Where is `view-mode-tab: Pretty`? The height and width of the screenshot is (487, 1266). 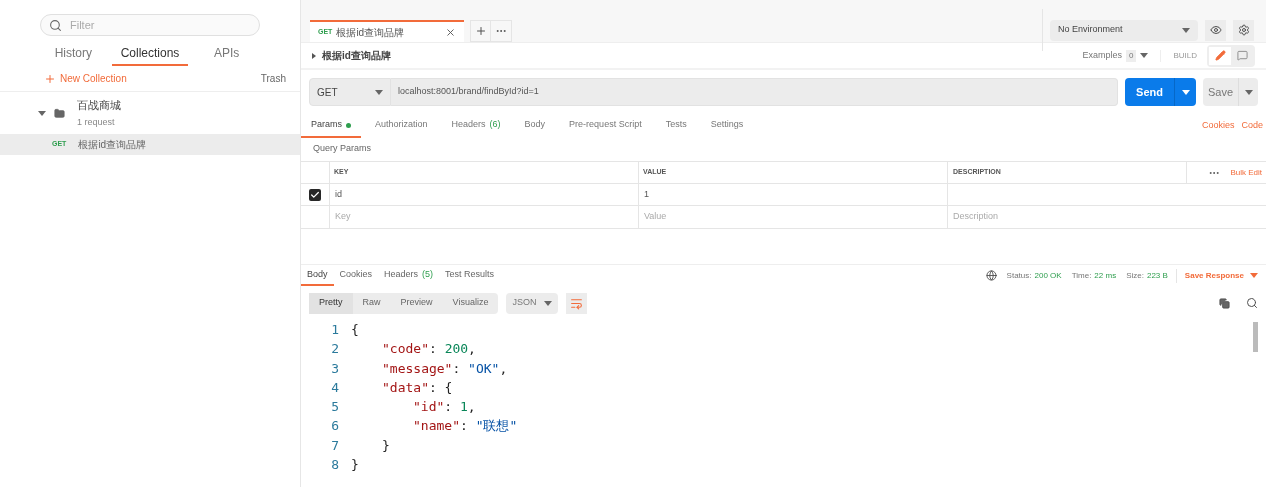 view-mode-tab: Pretty is located at coordinates (331, 303).